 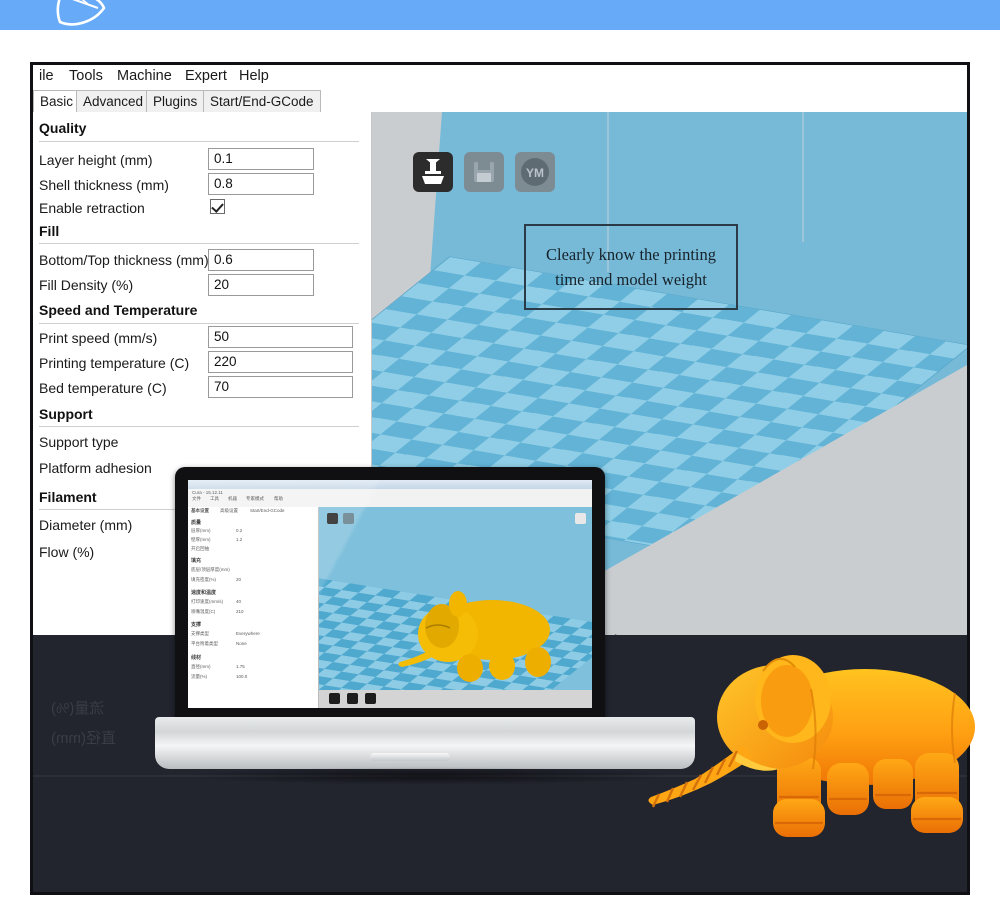 I want to click on menu-item-help: Help, so click(x=254, y=76).